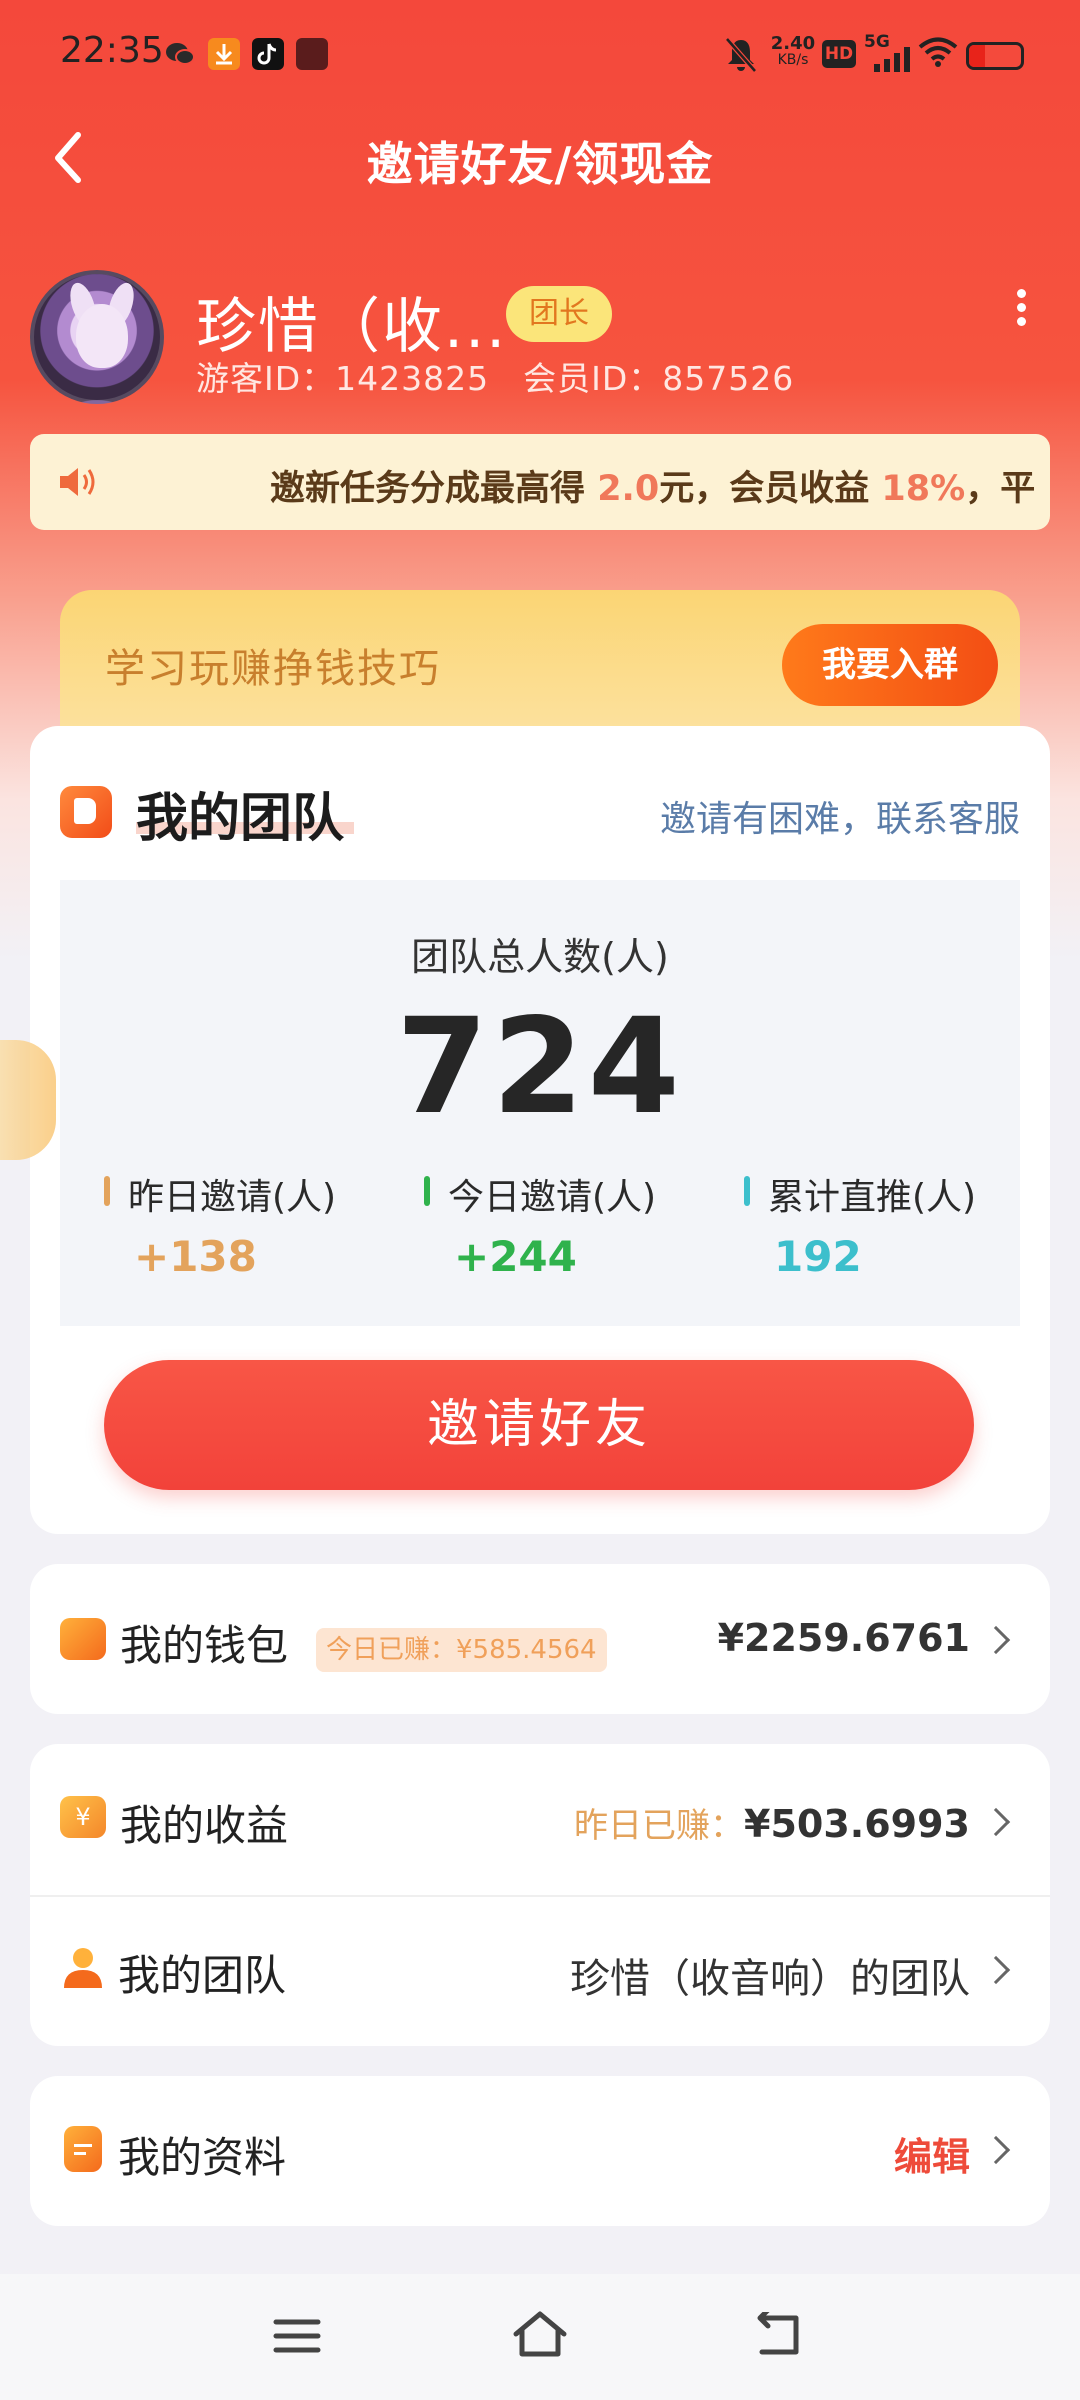 The height and width of the screenshot is (2400, 1080). What do you see at coordinates (840, 816) in the screenshot?
I see `contact-support-link: 邀请有困难，联系客服` at bounding box center [840, 816].